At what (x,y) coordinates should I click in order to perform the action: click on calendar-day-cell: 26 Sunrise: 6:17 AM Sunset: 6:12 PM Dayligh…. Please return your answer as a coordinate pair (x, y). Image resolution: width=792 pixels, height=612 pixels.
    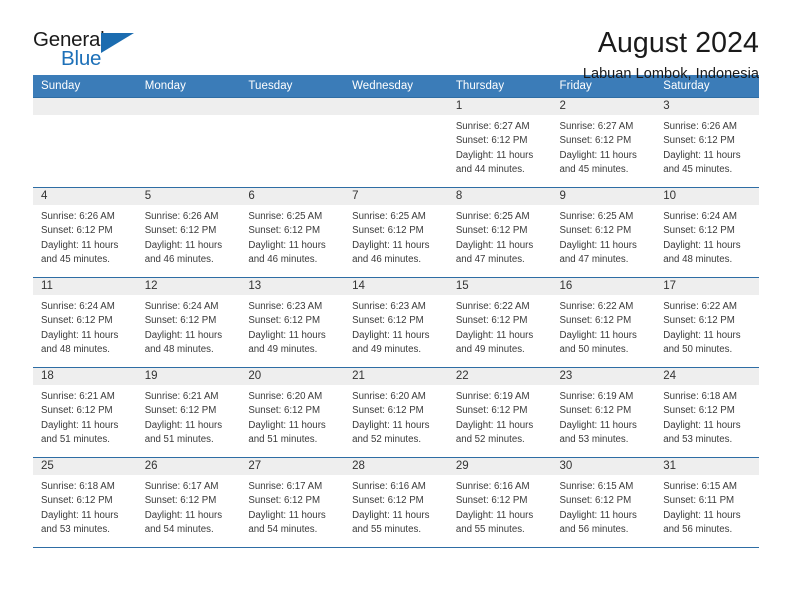
    Looking at the image, I should click on (188, 502).